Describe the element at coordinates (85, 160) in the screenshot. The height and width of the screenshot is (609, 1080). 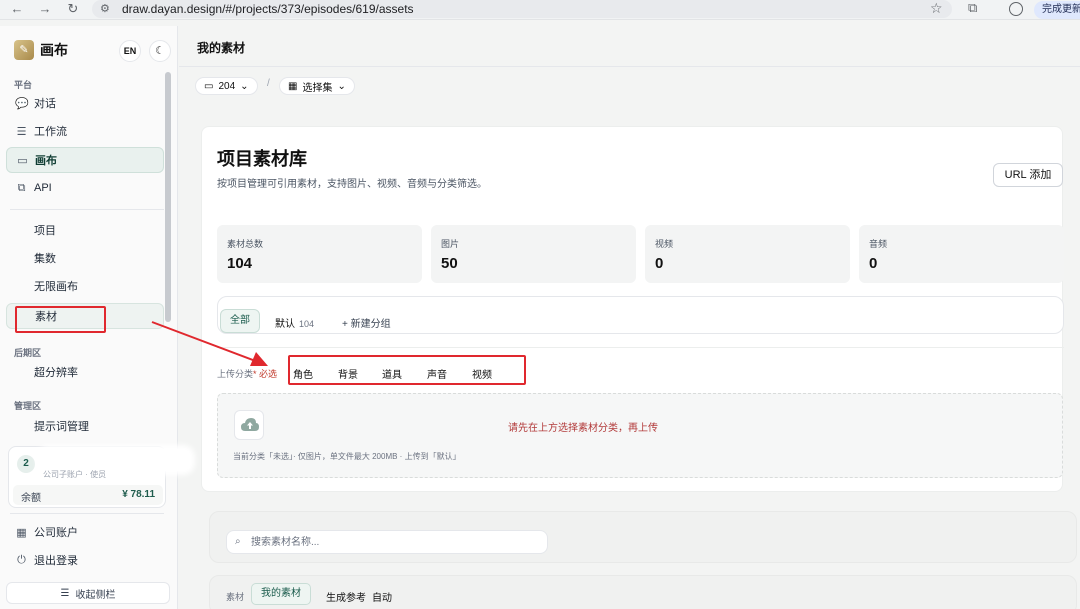
I see `nav-item-canvas: ▭ 画布` at that location.